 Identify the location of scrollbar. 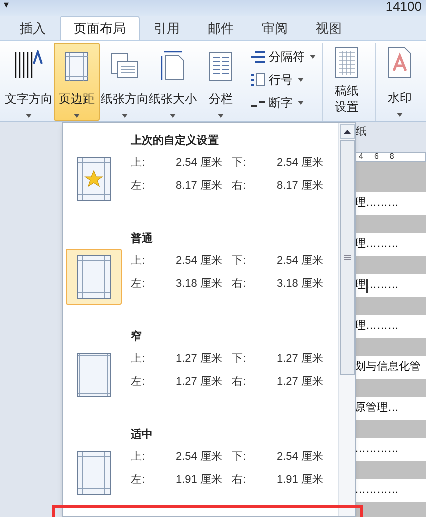
(346, 319).